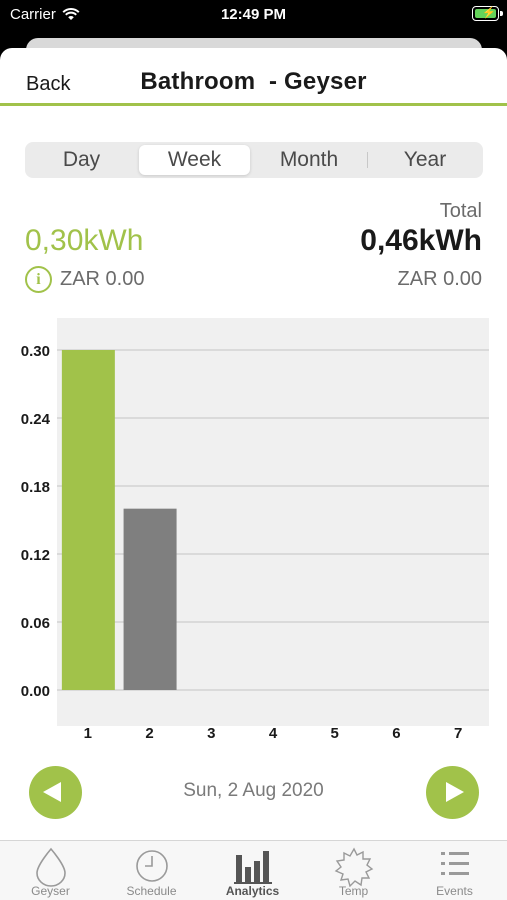 Image resolution: width=507 pixels, height=900 pixels. Describe the element at coordinates (211, 733) in the screenshot. I see `x-tick-label: 3` at that location.